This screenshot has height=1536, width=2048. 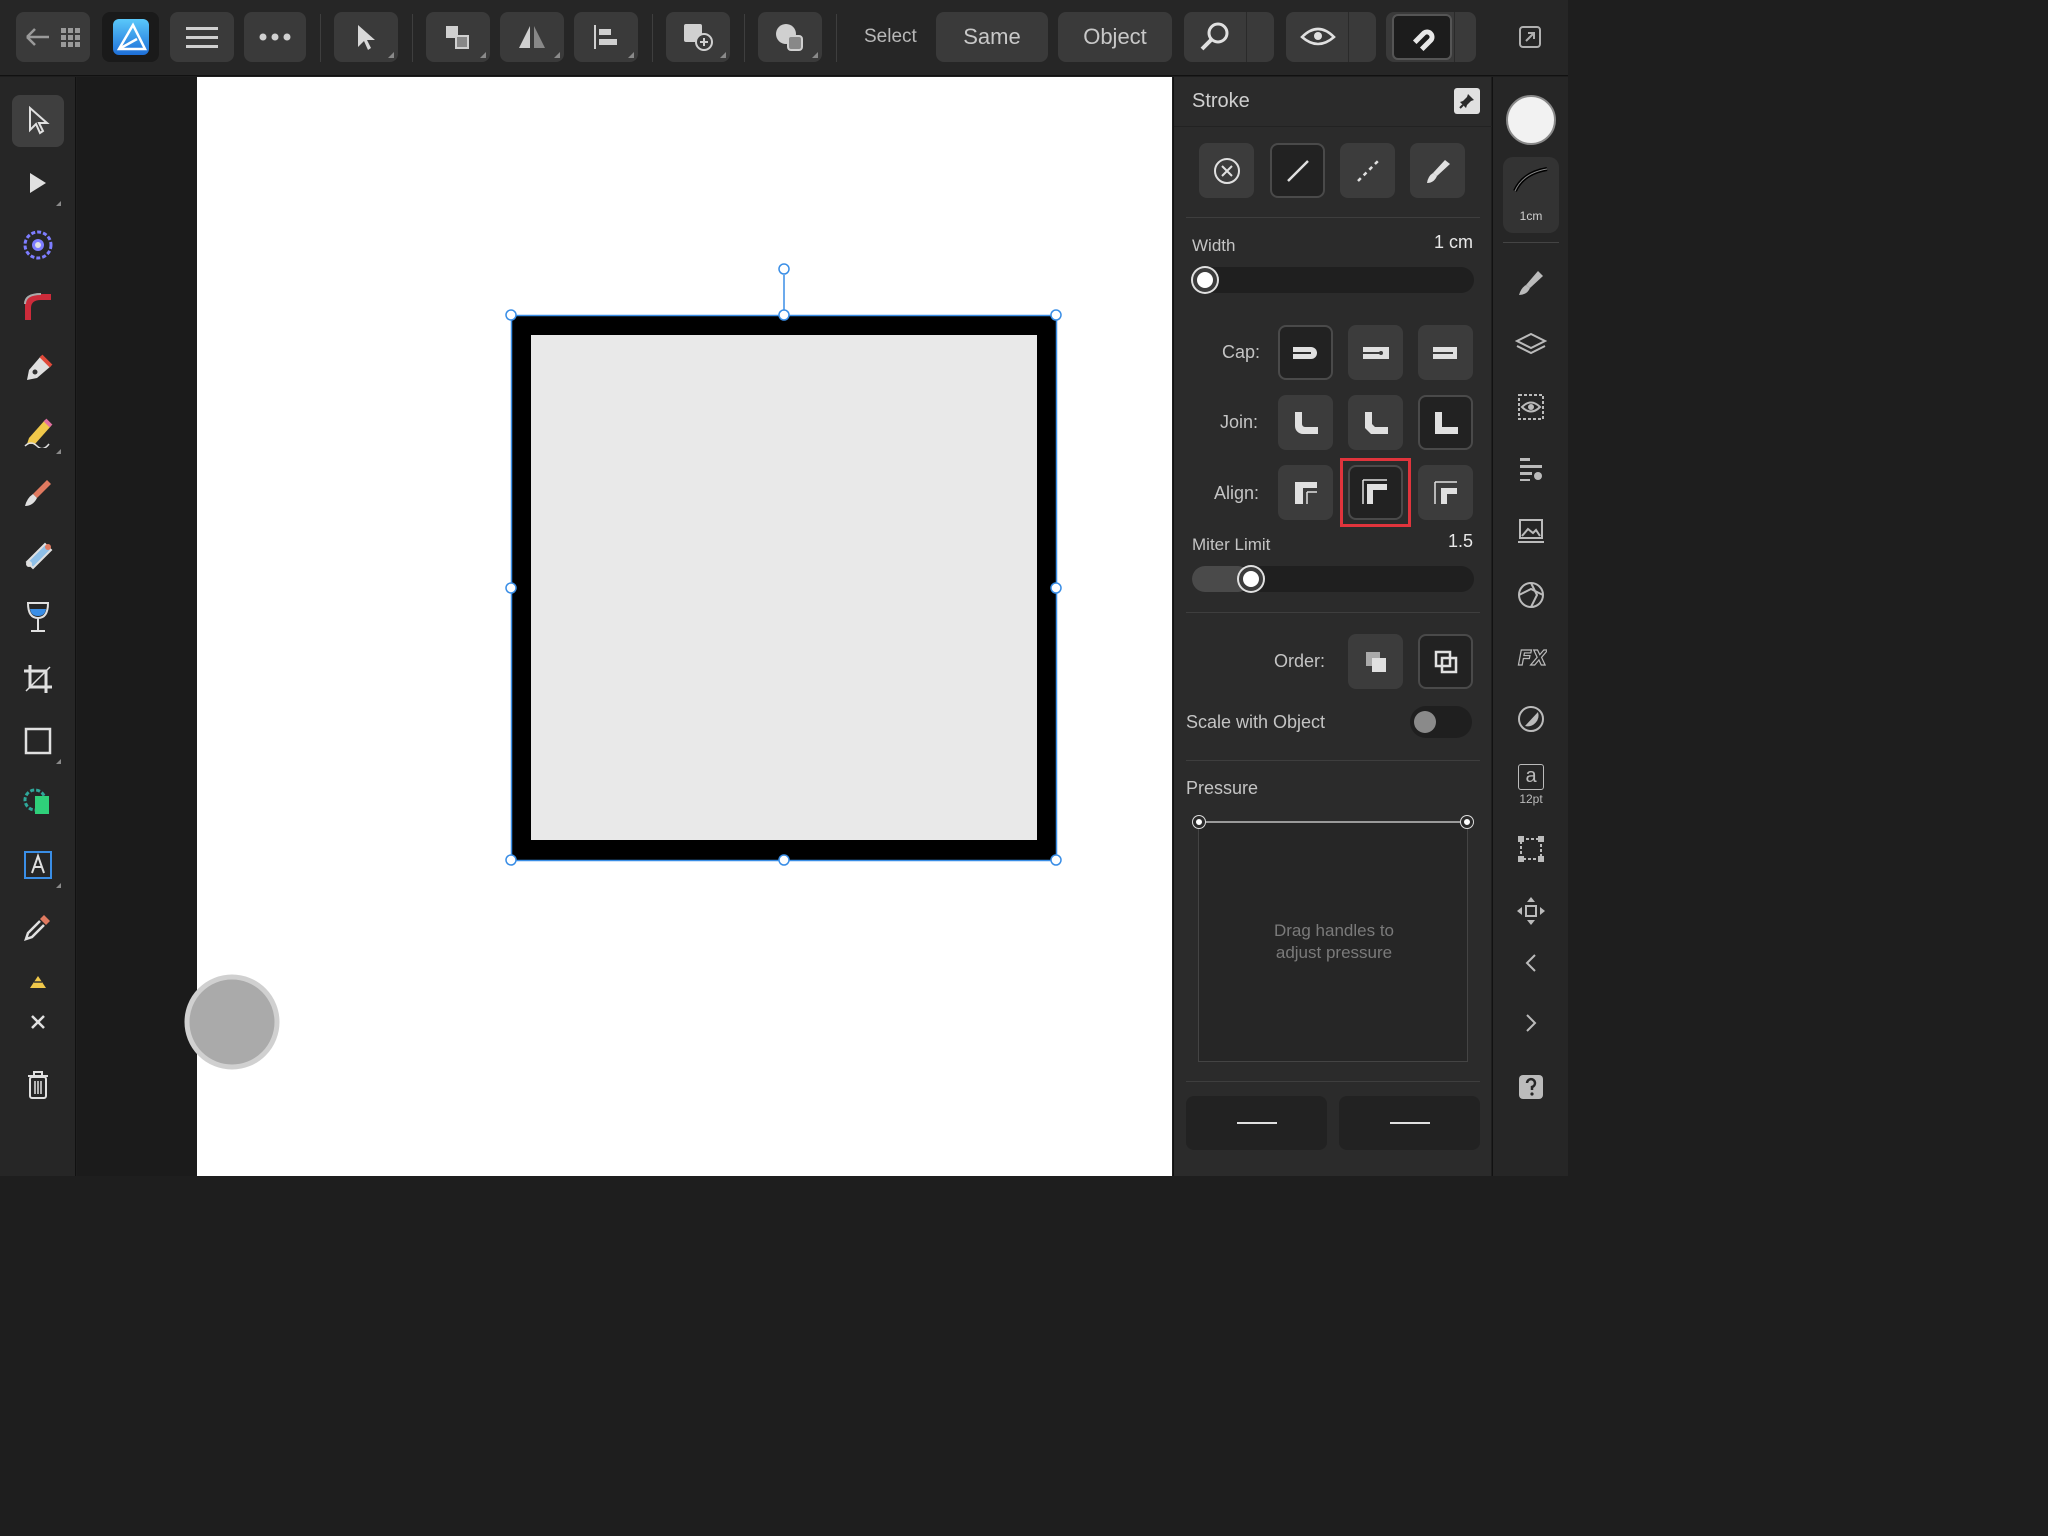 What do you see at coordinates (1231, 544) in the screenshot?
I see `miter-limit-label: Miter Limit` at bounding box center [1231, 544].